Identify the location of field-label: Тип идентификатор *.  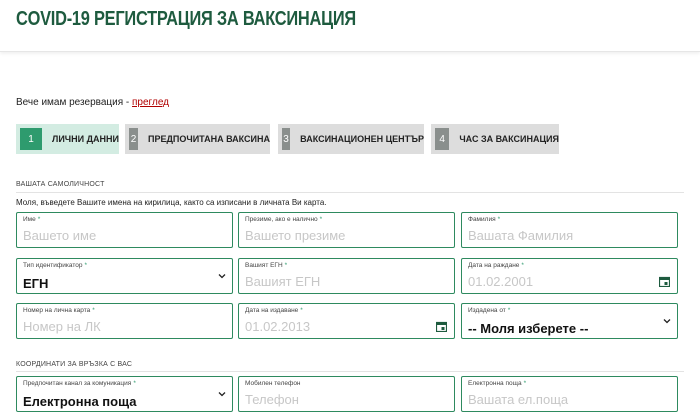
(55, 265).